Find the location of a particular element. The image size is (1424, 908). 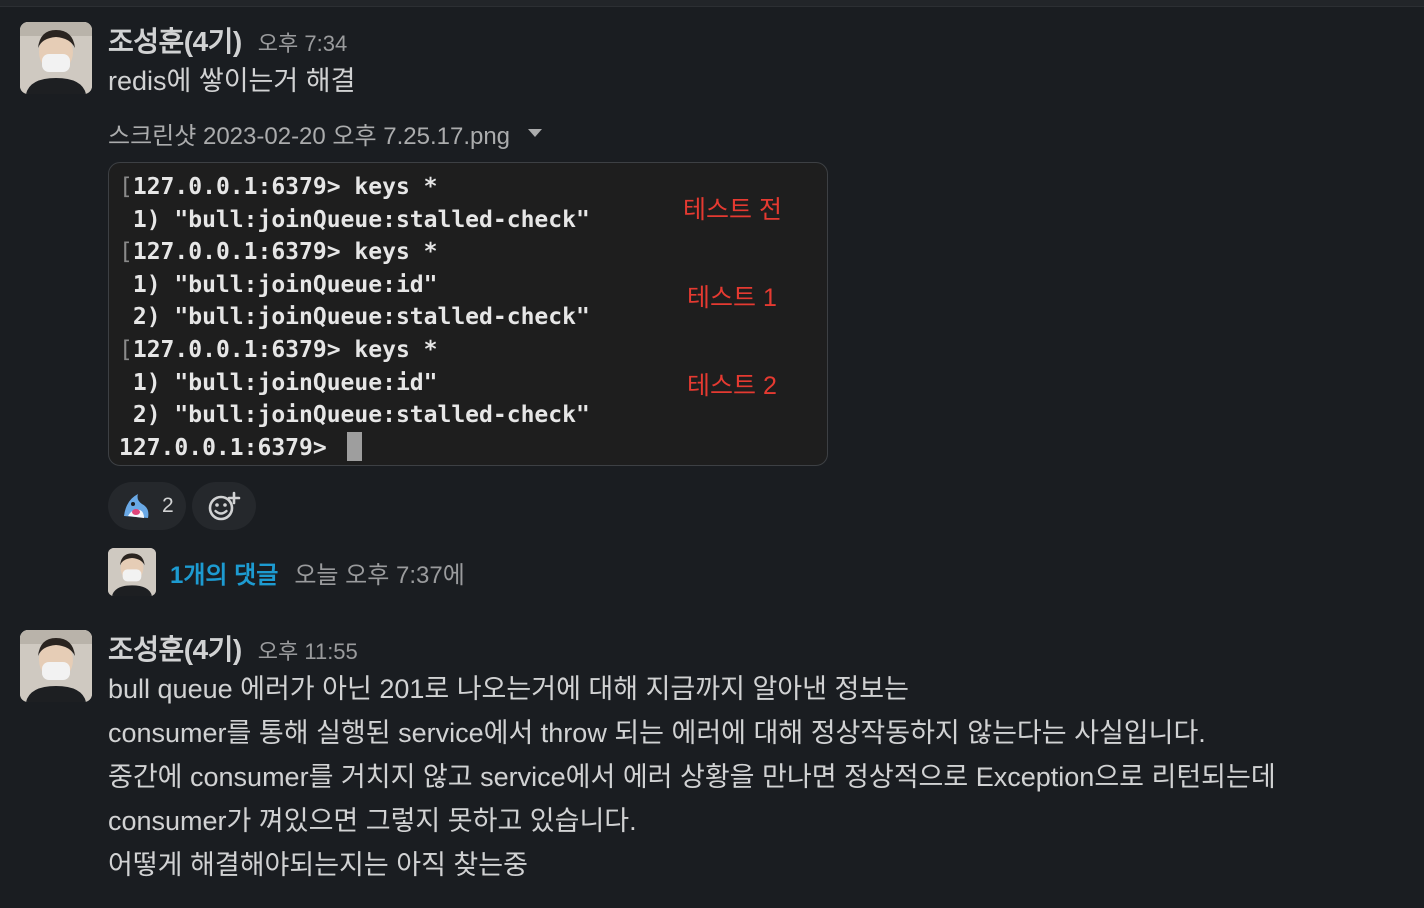

message-line: consumer가 껴있으면 그렇지 못하고 있습니다. is located at coordinates (372, 821).